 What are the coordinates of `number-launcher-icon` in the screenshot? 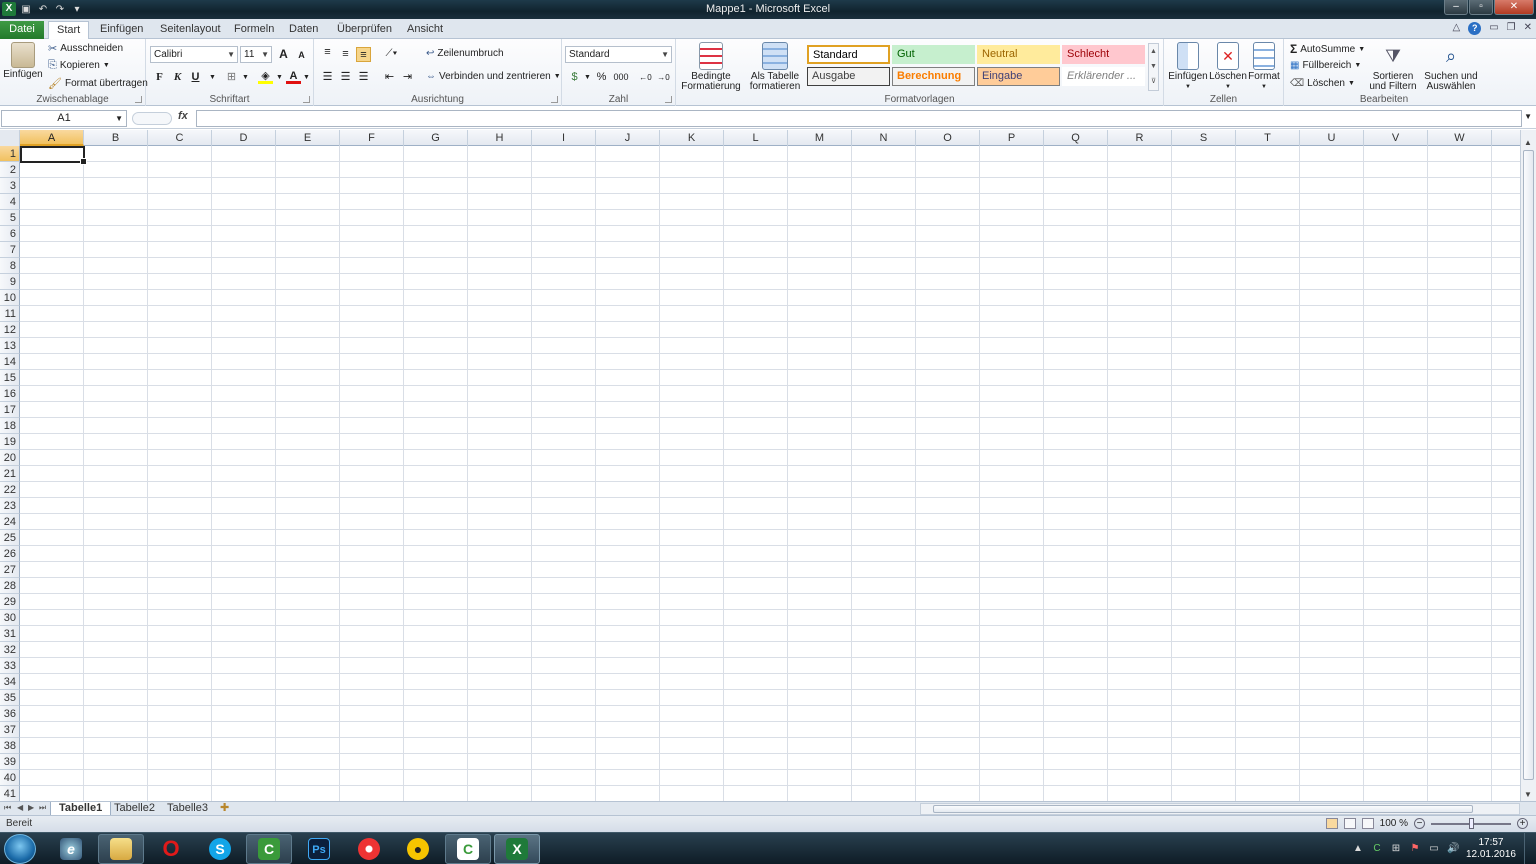 It's located at (668, 99).